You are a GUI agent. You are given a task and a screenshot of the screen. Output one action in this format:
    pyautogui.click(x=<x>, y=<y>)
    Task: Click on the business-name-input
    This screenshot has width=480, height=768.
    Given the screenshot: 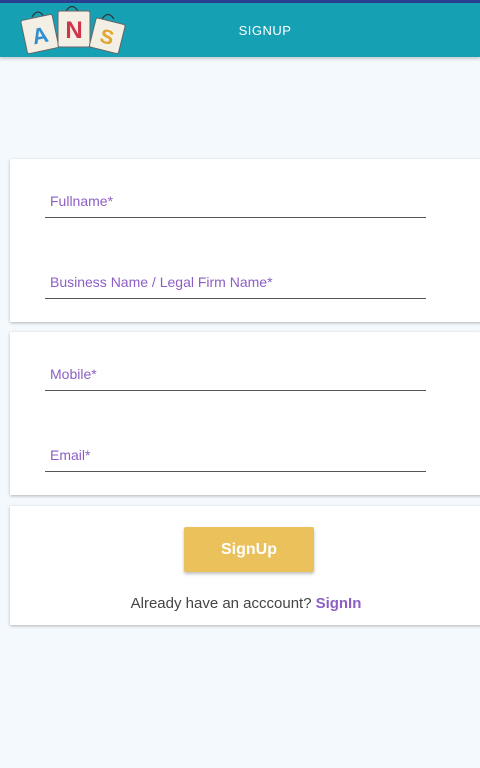 What is the action you would take?
    pyautogui.click(x=238, y=282)
    